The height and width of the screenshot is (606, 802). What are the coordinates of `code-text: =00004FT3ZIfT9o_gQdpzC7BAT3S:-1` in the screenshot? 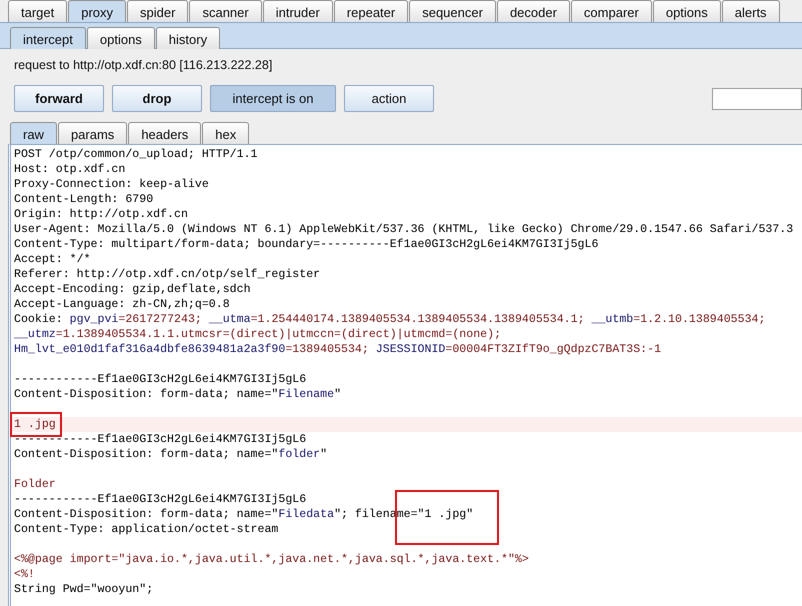 It's located at (553, 349).